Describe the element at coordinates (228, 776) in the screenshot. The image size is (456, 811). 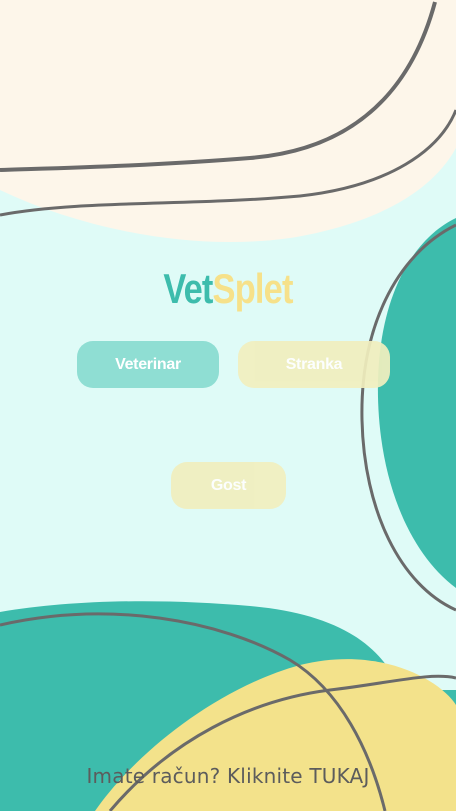
I see `login-link: Imate račun? Kliknite TUKAJ` at that location.